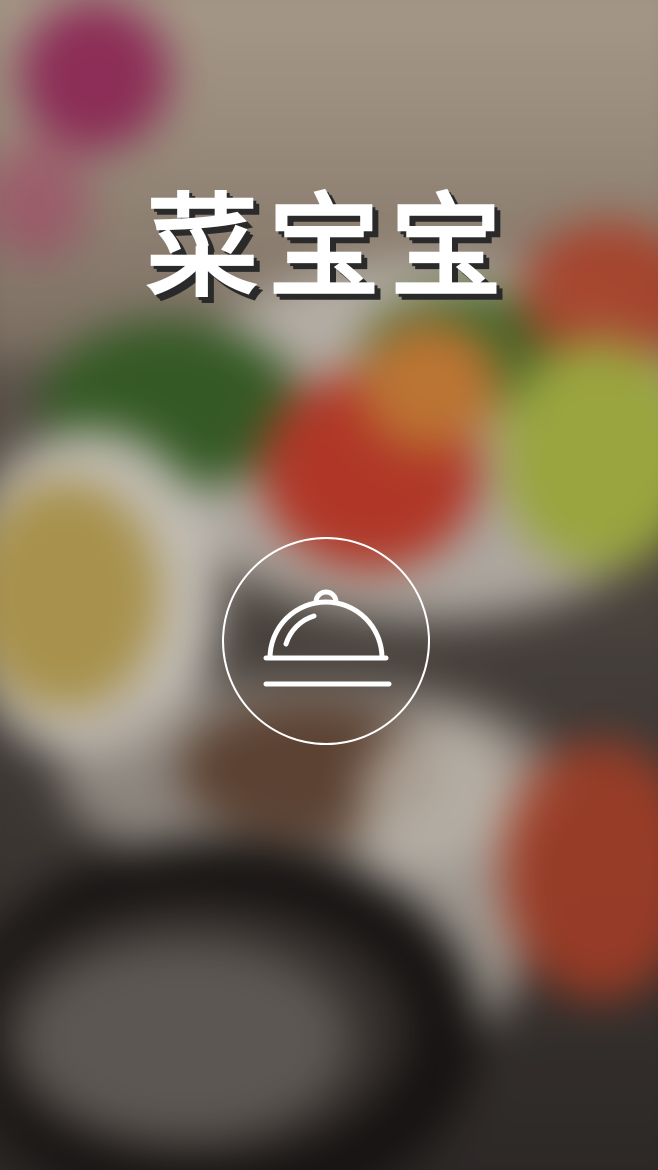  I want to click on app-logo, so click(326, 641).